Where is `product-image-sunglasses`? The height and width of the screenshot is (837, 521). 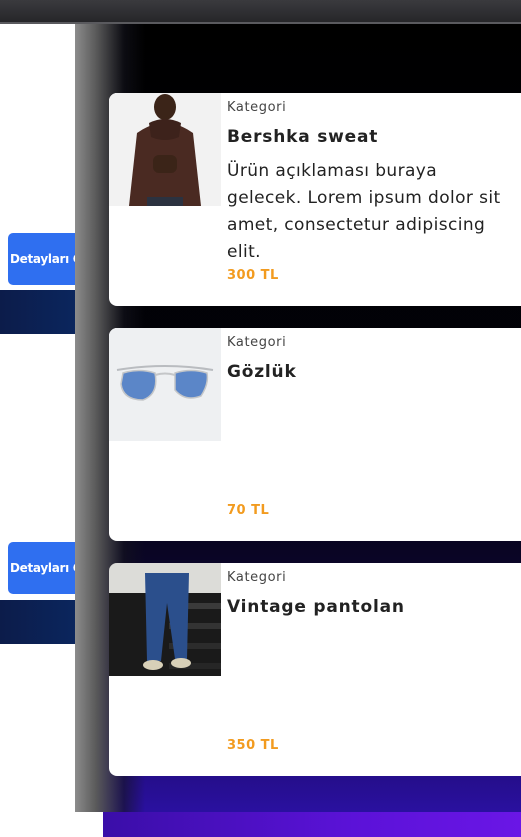 product-image-sunglasses is located at coordinates (165, 384).